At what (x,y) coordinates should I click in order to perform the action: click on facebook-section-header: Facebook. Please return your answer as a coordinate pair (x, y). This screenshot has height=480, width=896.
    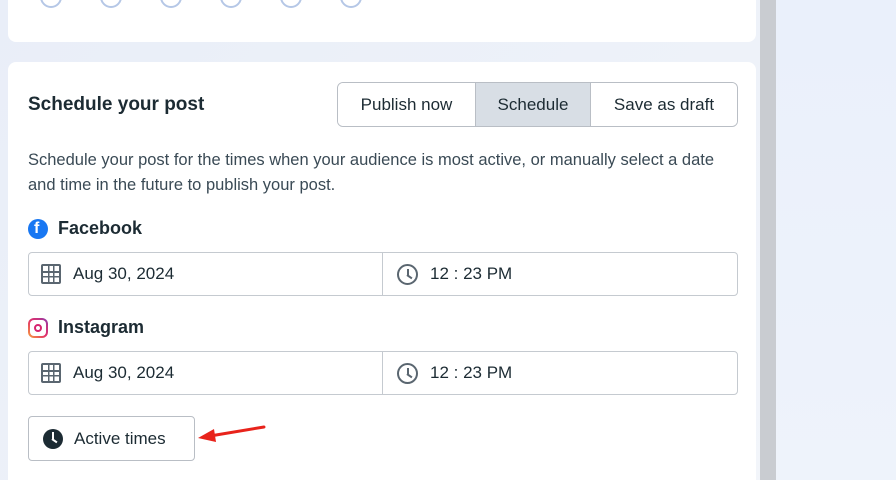
    Looking at the image, I should click on (85, 228).